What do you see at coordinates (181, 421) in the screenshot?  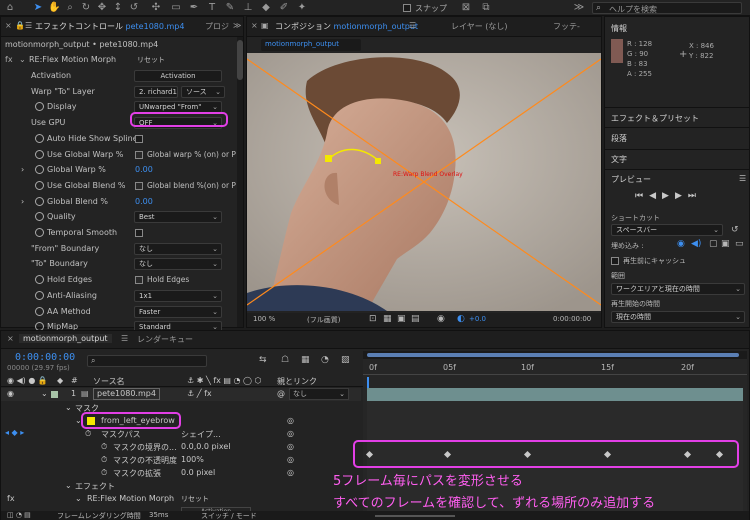 I see `mask-row: ⌄ from_left_eyebrow ◎` at bounding box center [181, 421].